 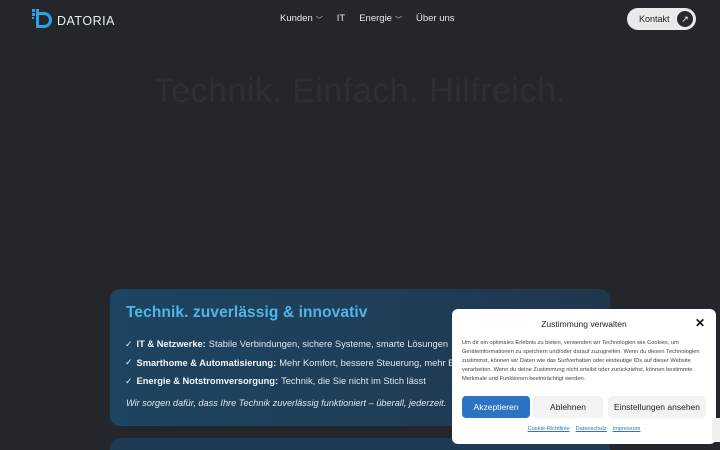 I want to click on card-title: Technik. zuverlässig & innovativ, so click(x=247, y=312).